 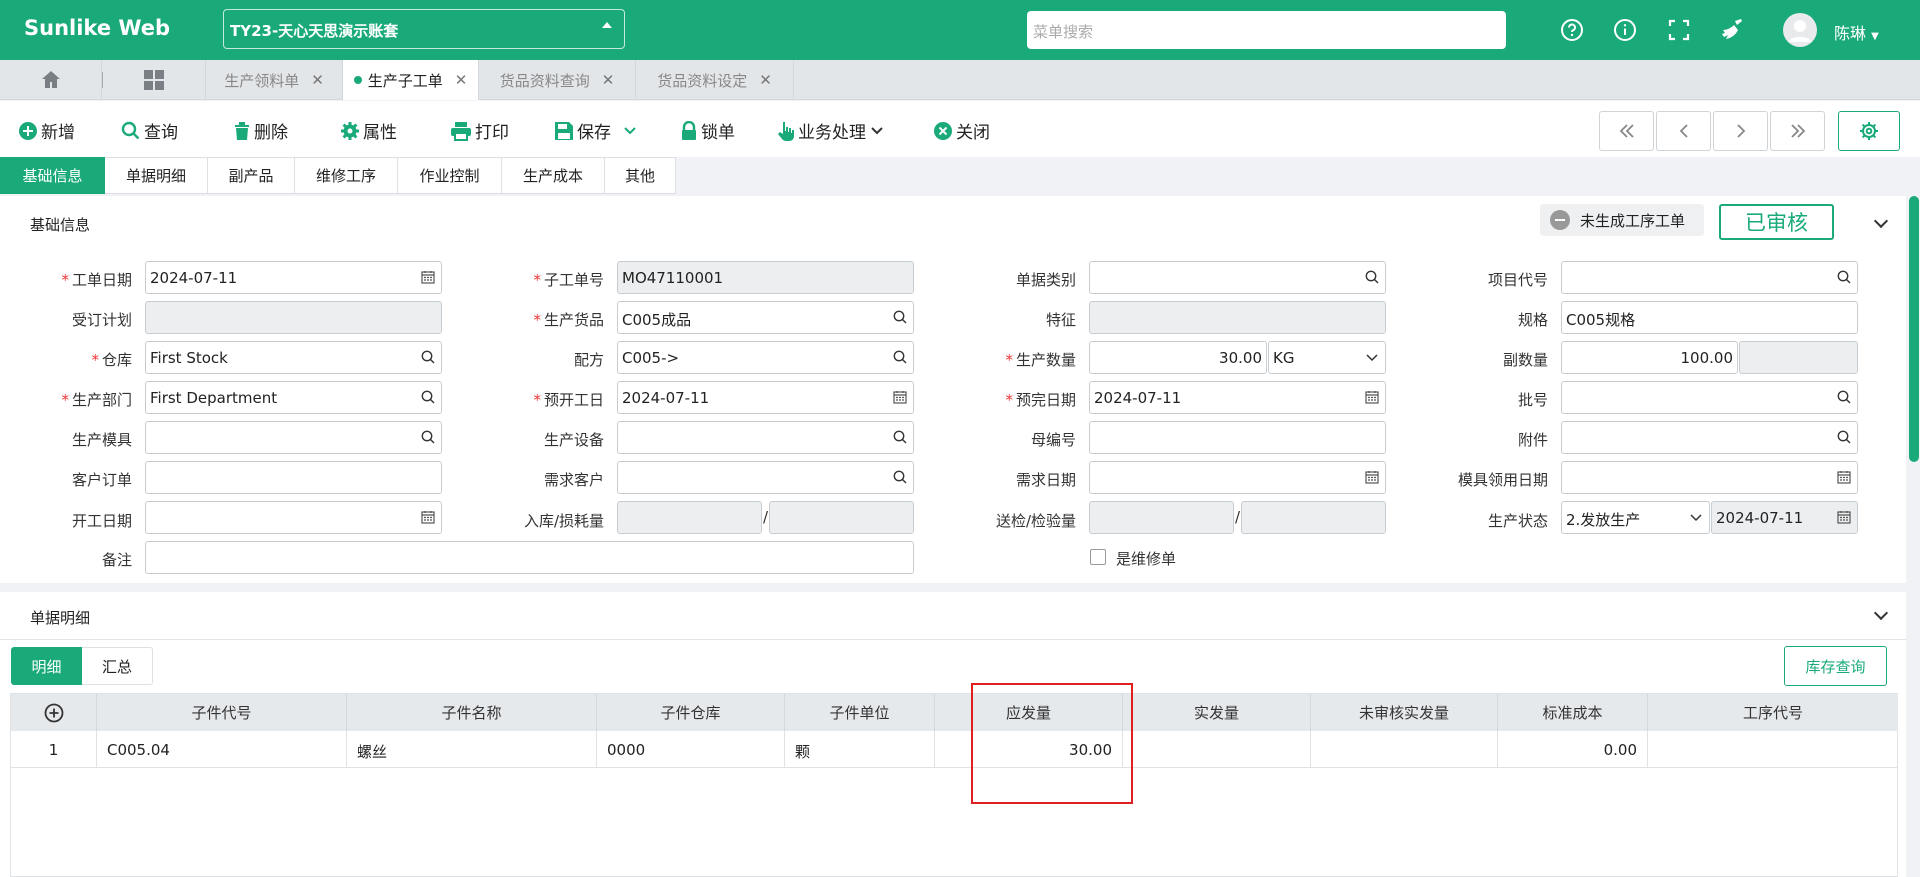 I want to click on cell-actual-qty, so click(x=1217, y=749).